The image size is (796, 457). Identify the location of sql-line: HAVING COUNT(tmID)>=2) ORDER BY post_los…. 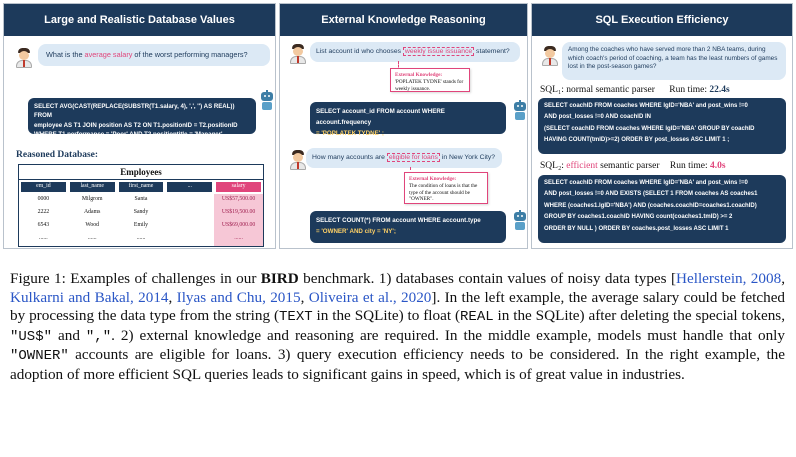
(637, 140).